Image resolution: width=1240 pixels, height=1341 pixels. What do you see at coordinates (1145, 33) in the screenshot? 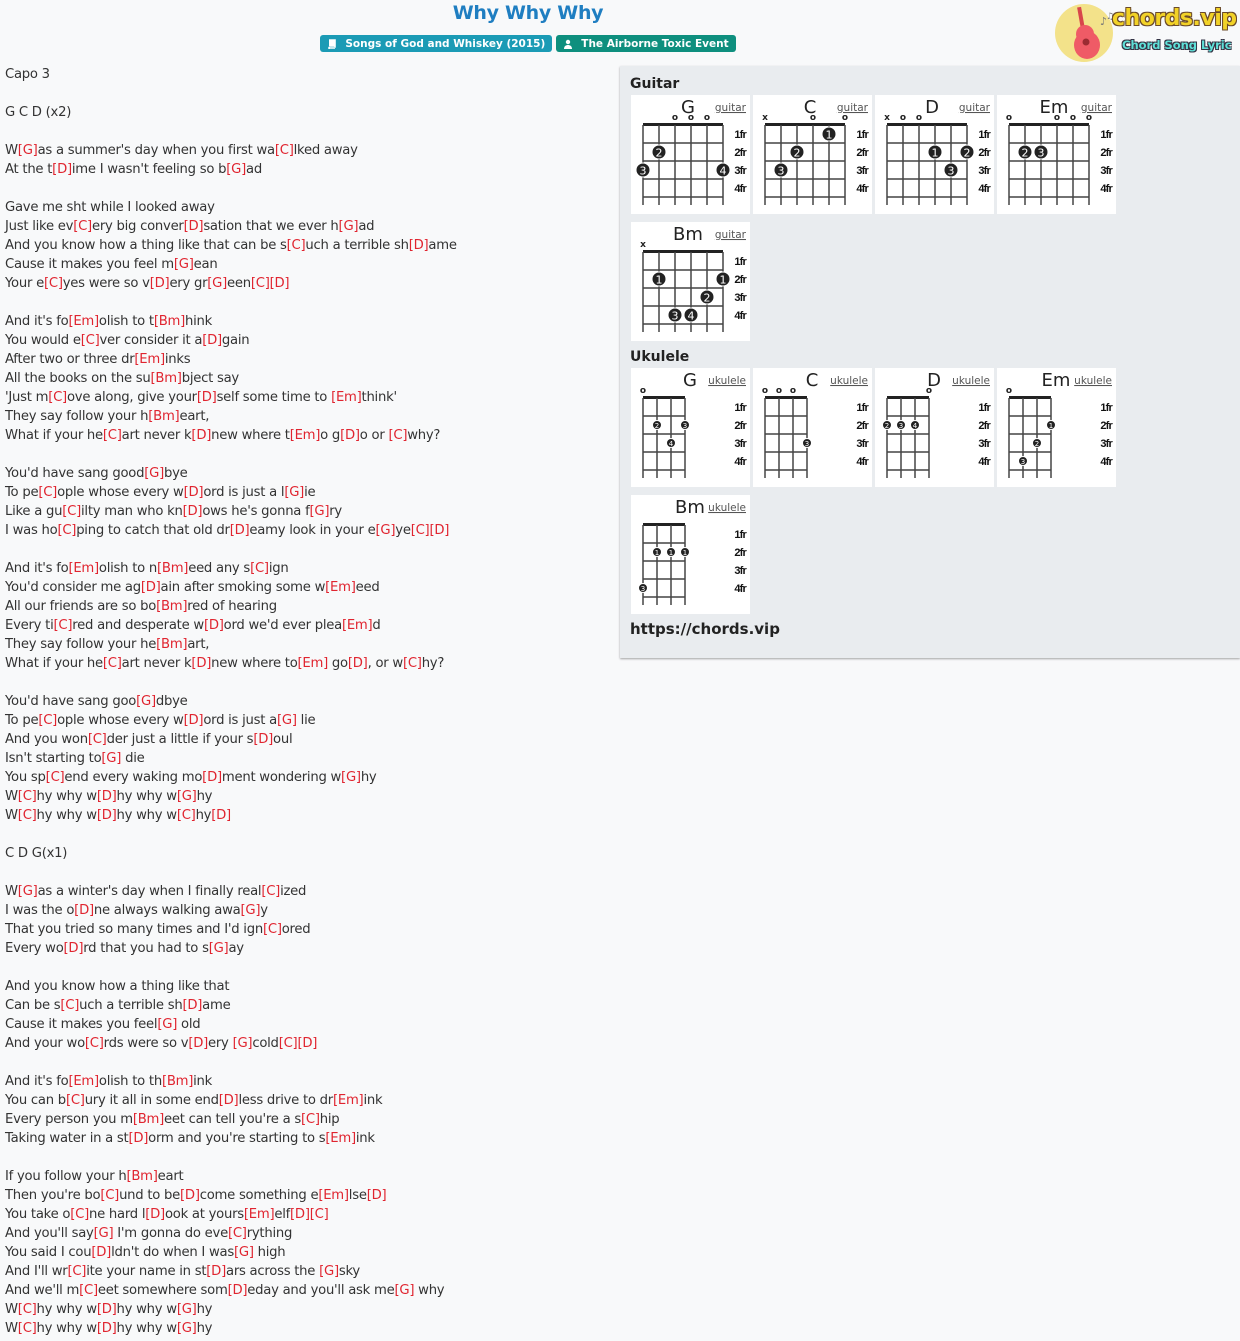
I see `site-logo: ♪ ♫ chords.vip Chord Song Lyric` at bounding box center [1145, 33].